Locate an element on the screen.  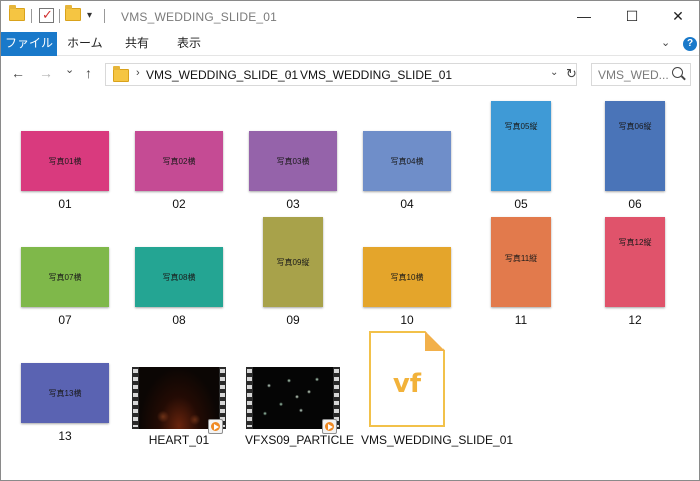
file-name: 12 is located at coordinates (635, 320).